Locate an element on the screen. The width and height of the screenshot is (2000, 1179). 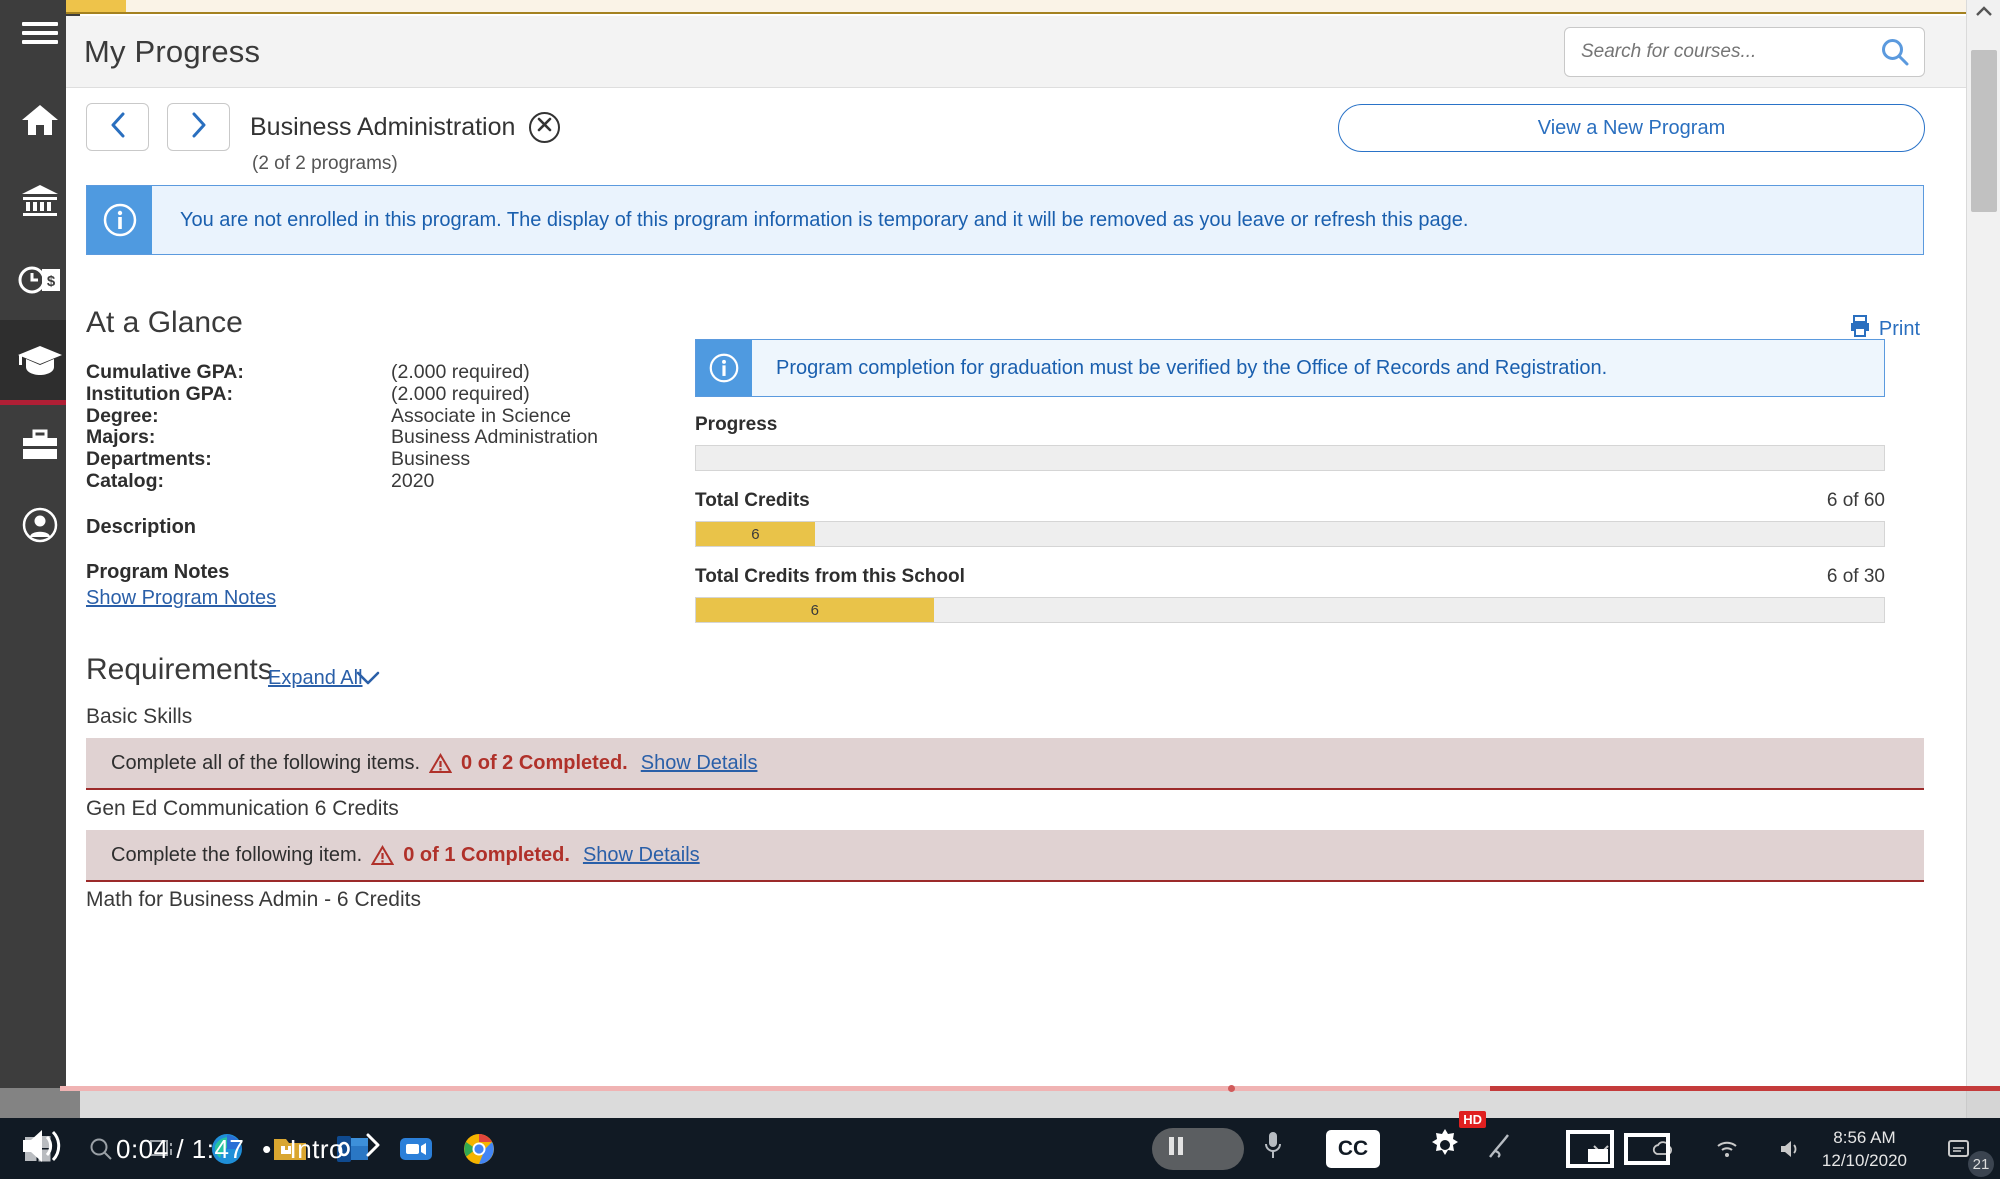
page-loading-bar is located at coordinates (1033, 7).